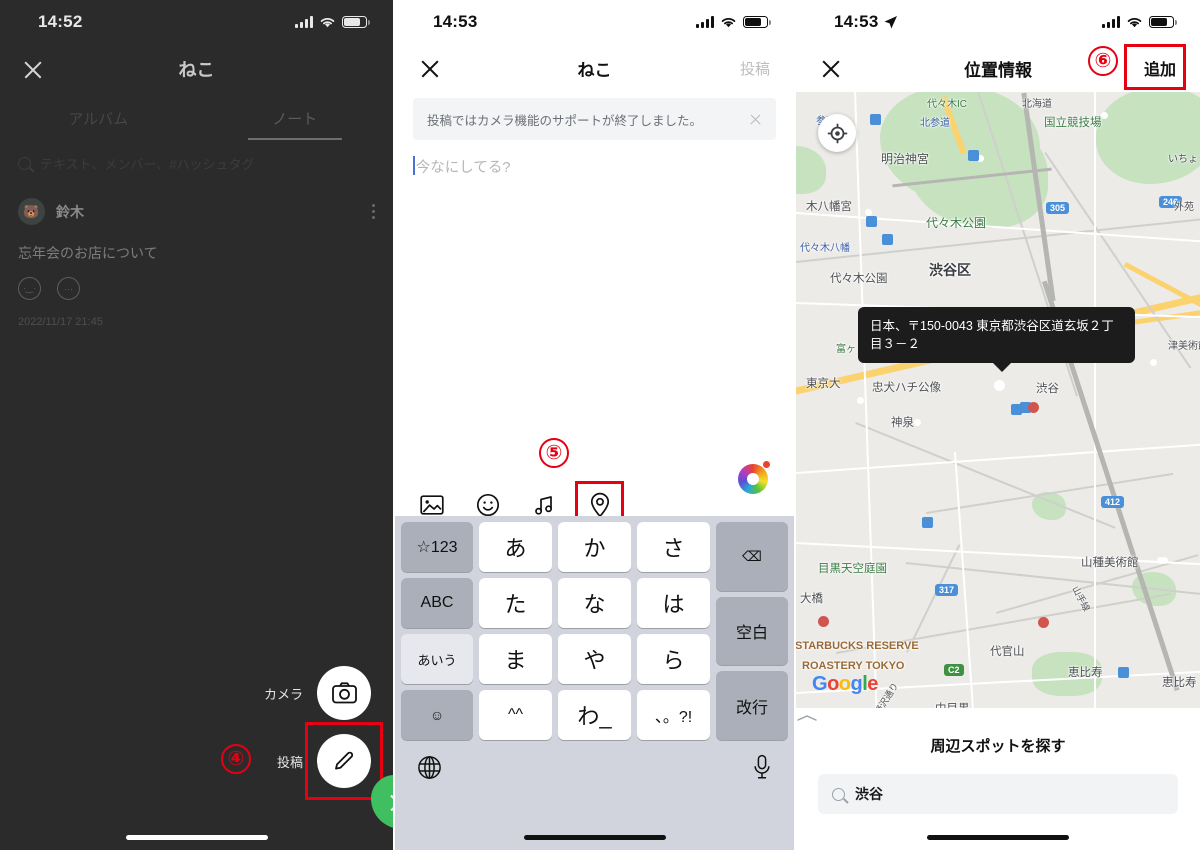 The height and width of the screenshot is (850, 1200). Describe the element at coordinates (902, 423) in the screenshot. I see `map-label: 神泉` at that location.